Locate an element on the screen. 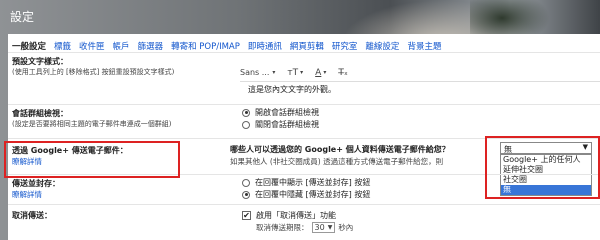 The image size is (600, 240). undo-send-label: 取消傳送： is located at coordinates (32, 215).